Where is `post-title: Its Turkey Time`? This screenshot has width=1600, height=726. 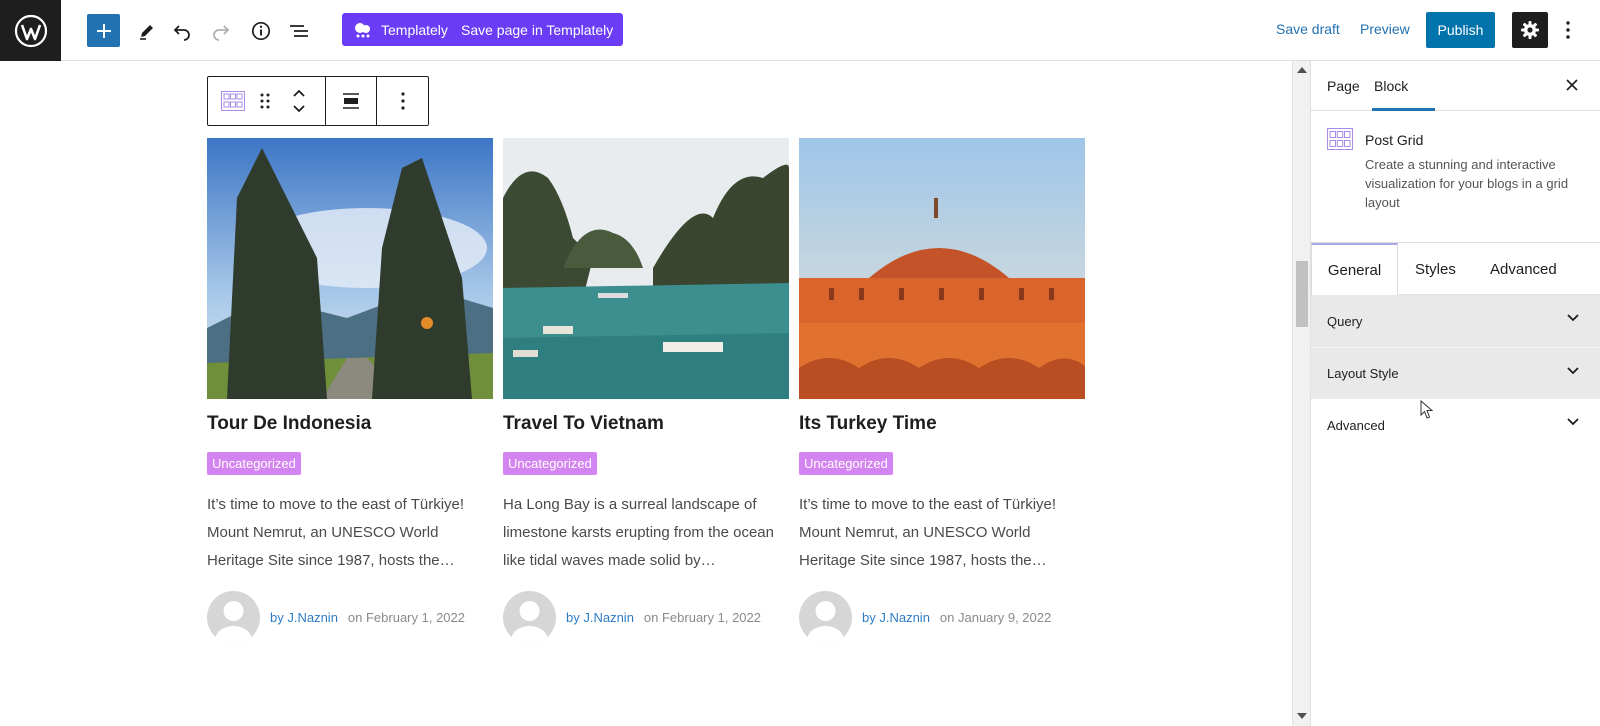
post-title: Its Turkey Time is located at coordinates (942, 424).